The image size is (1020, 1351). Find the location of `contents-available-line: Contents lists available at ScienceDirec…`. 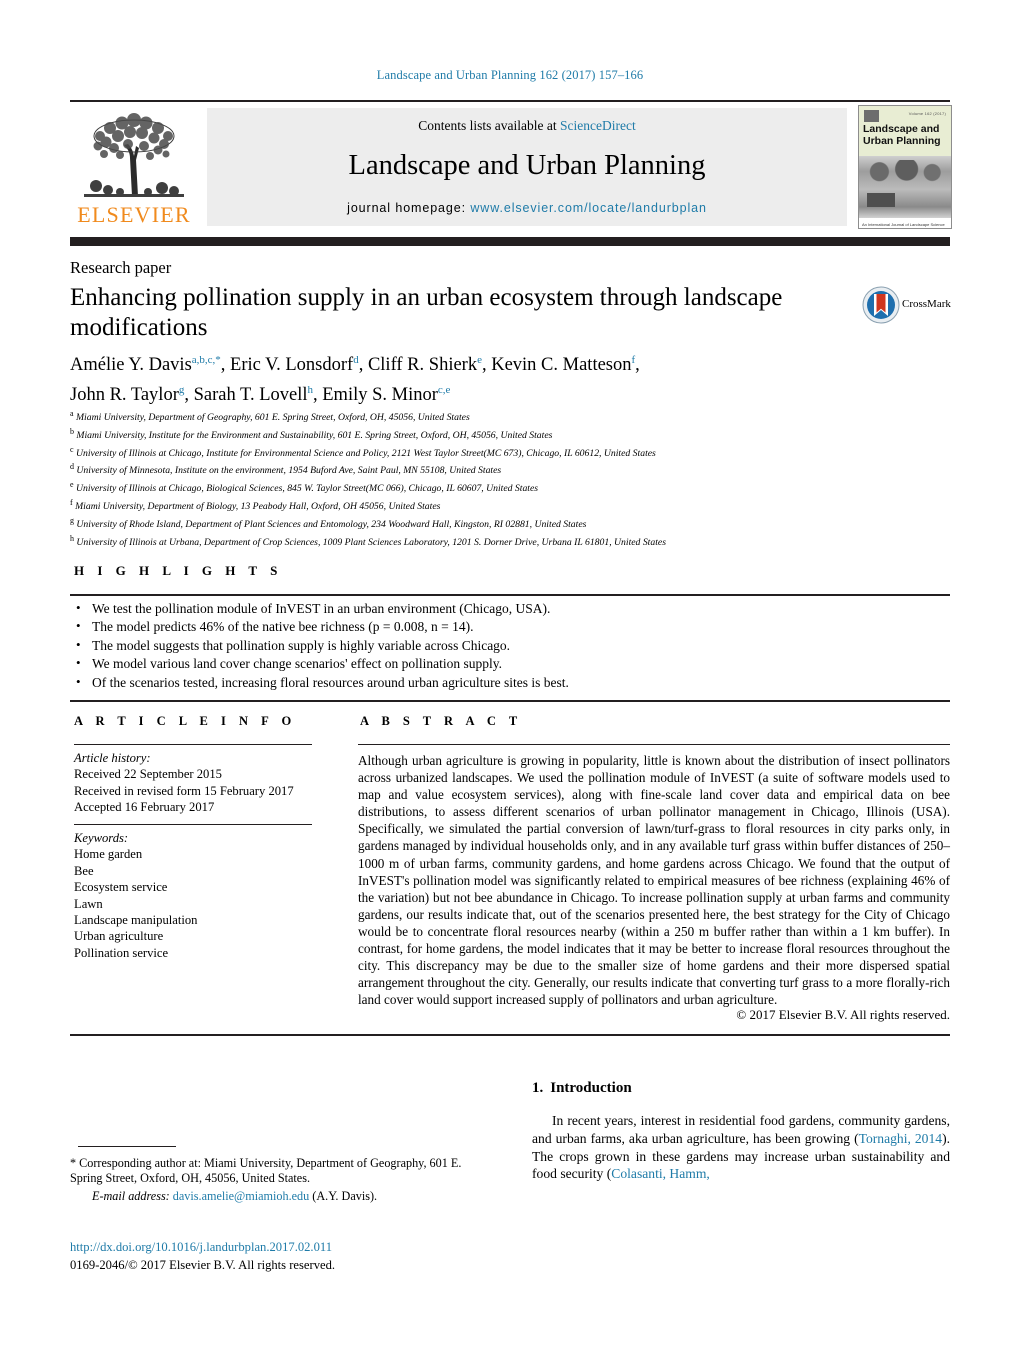

contents-available-line: Contents lists available at ScienceDirec… is located at coordinates (527, 126).